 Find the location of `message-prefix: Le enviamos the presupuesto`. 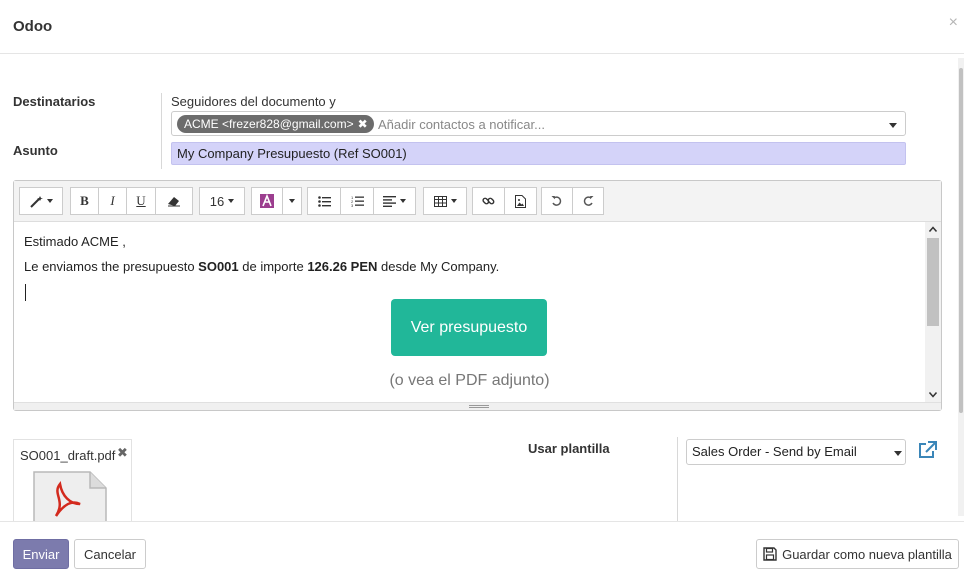

message-prefix: Le enviamos the presupuesto is located at coordinates (111, 266).